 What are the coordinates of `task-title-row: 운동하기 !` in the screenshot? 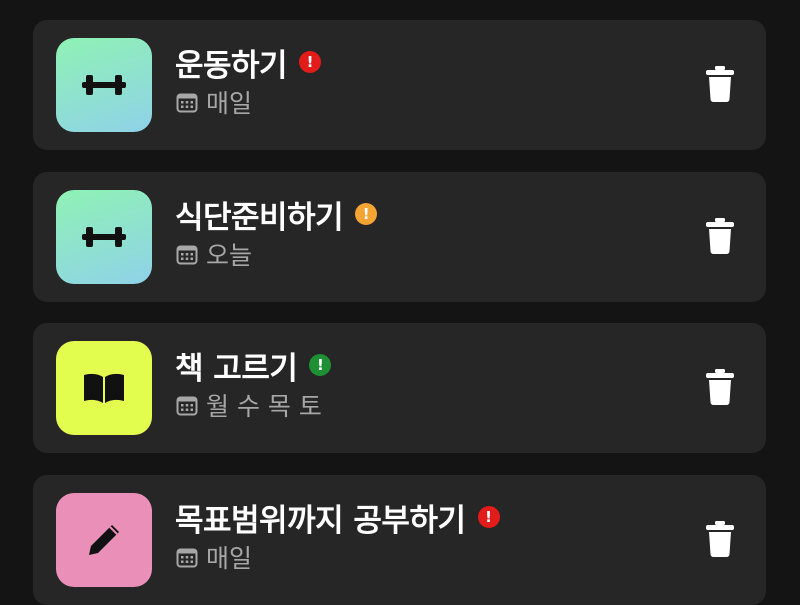 It's located at (248, 63).